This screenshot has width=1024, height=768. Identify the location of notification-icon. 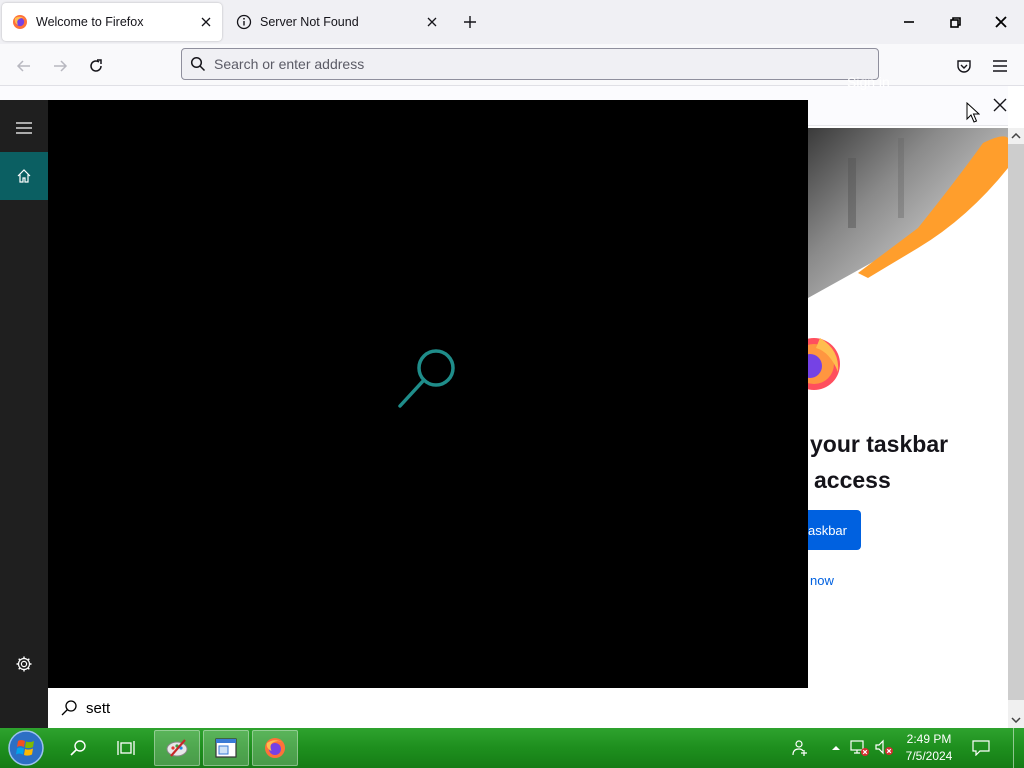
(981, 748).